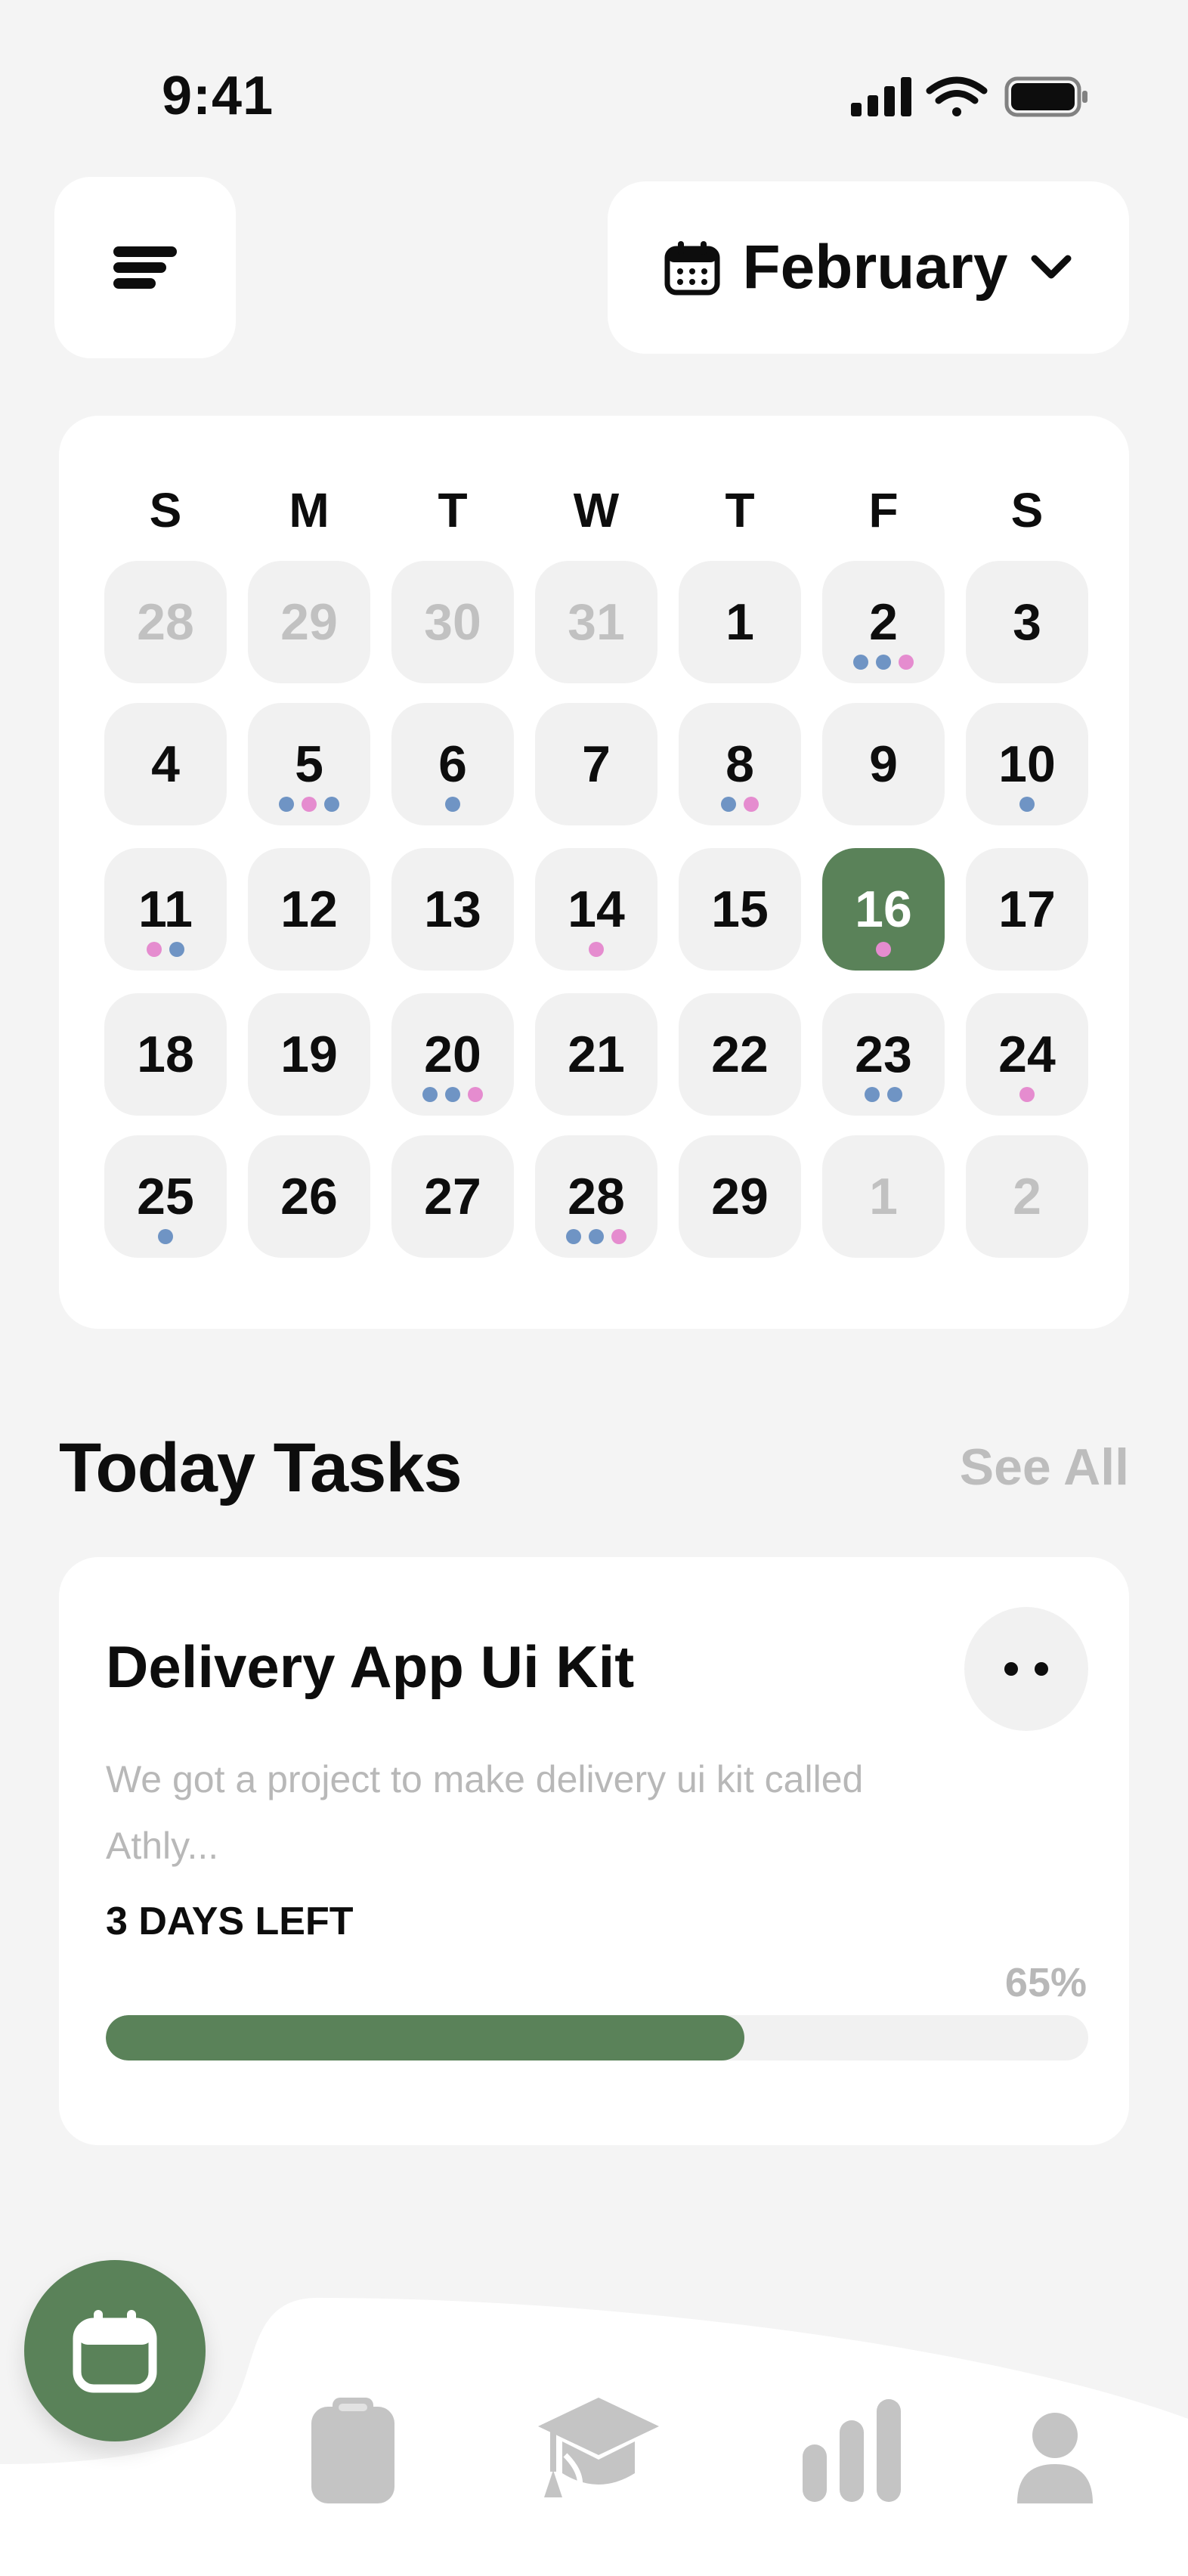 The width and height of the screenshot is (1188, 2576). What do you see at coordinates (166, 910) in the screenshot?
I see `calendar-day: 11` at bounding box center [166, 910].